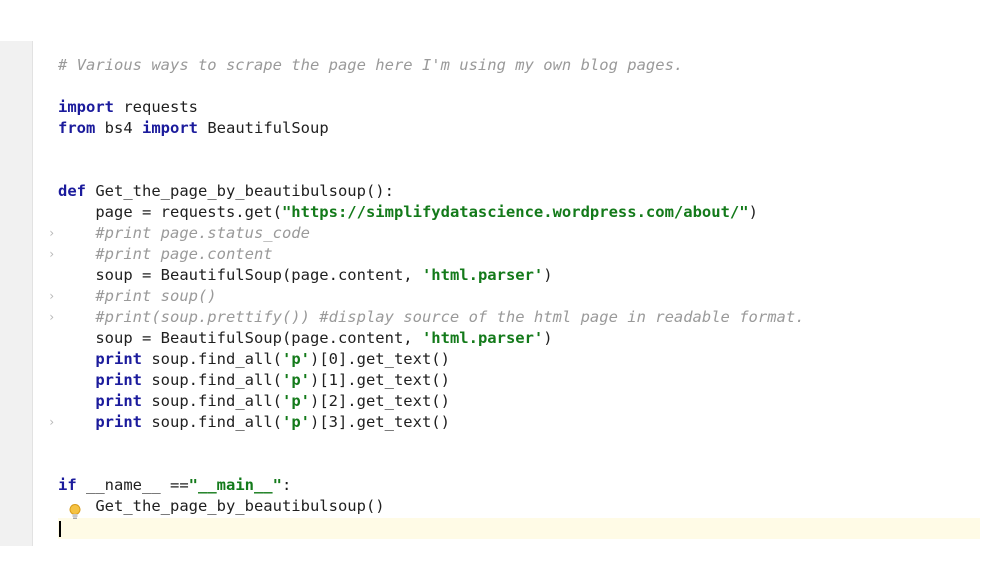 The height and width of the screenshot is (571, 1000). I want to click on code-token: requests, so click(156, 107).